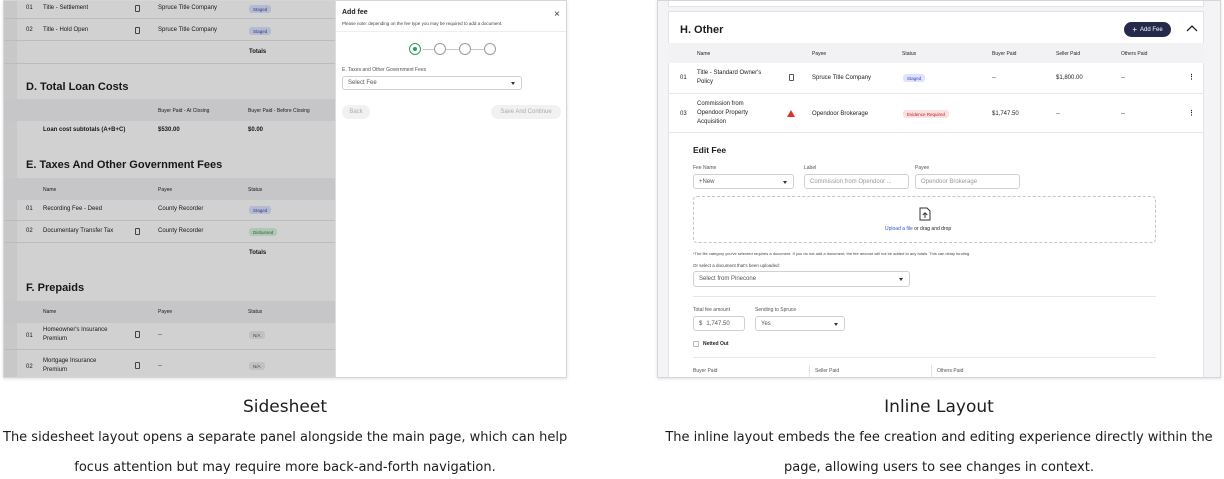 The width and height of the screenshot is (1224, 479). Describe the element at coordinates (415, 49) in the screenshot. I see `step-1-indicator` at that location.